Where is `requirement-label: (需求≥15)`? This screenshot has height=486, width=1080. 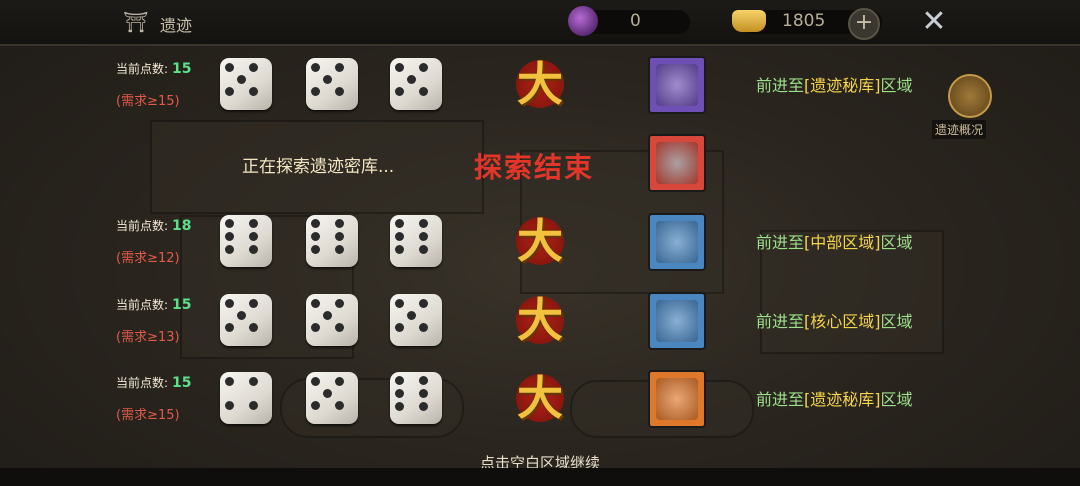
requirement-label: (需求≥15) is located at coordinates (148, 101).